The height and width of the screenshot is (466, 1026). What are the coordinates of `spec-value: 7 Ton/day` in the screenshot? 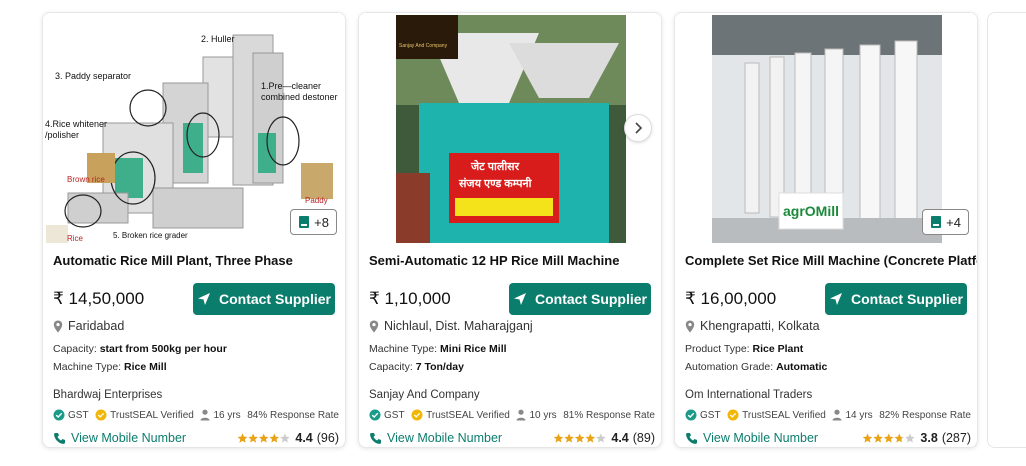 It's located at (439, 367).